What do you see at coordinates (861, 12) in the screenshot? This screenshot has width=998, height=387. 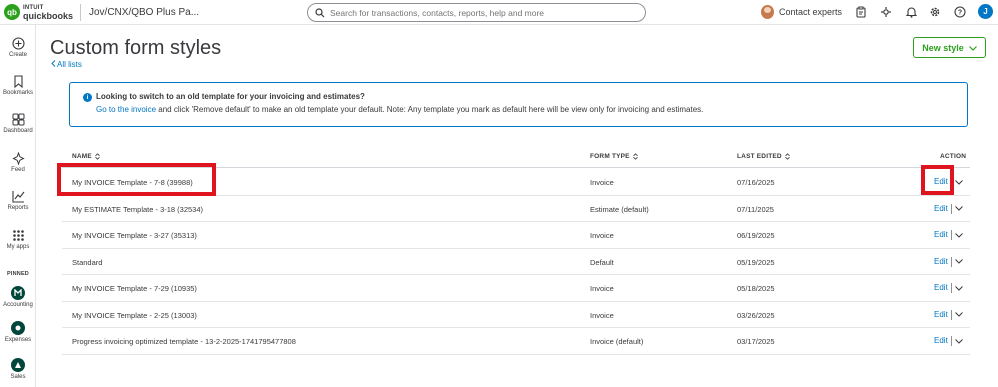 I see `clipboard-icon` at bounding box center [861, 12].